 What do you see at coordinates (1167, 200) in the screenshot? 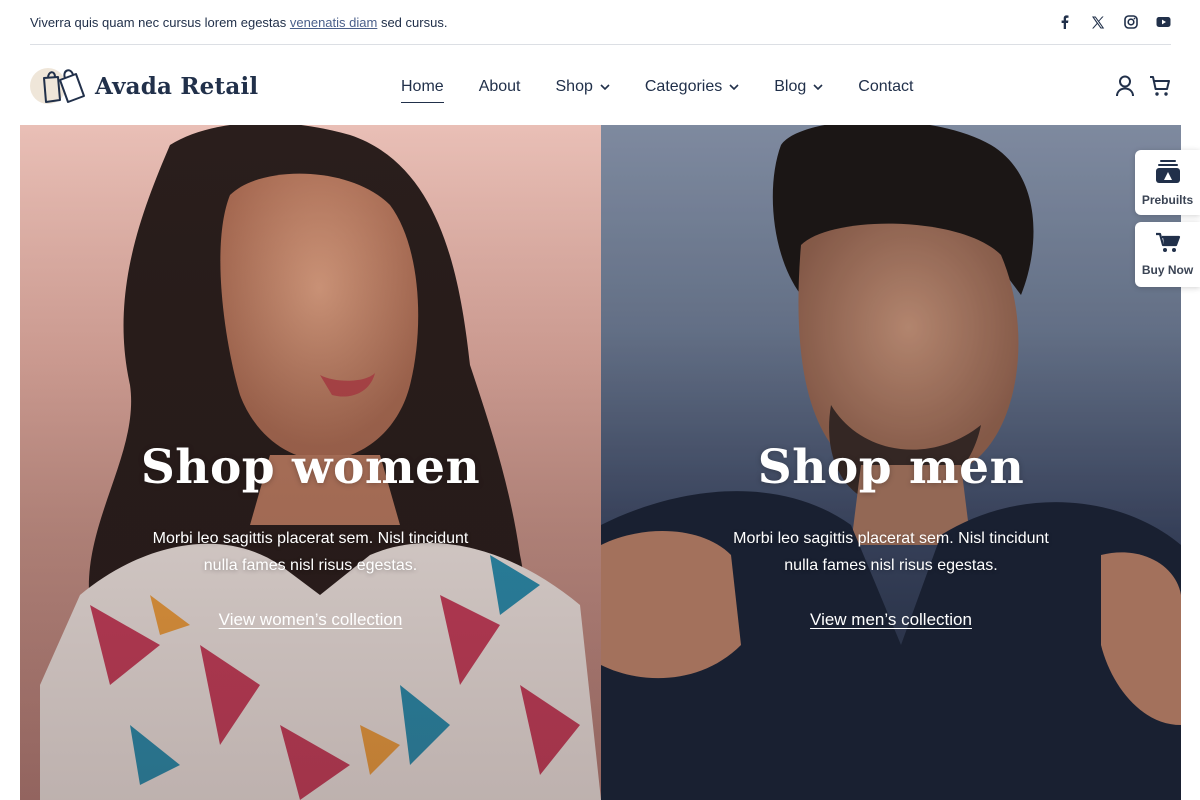
I see `prebuilts-label: Prebuilts` at bounding box center [1167, 200].